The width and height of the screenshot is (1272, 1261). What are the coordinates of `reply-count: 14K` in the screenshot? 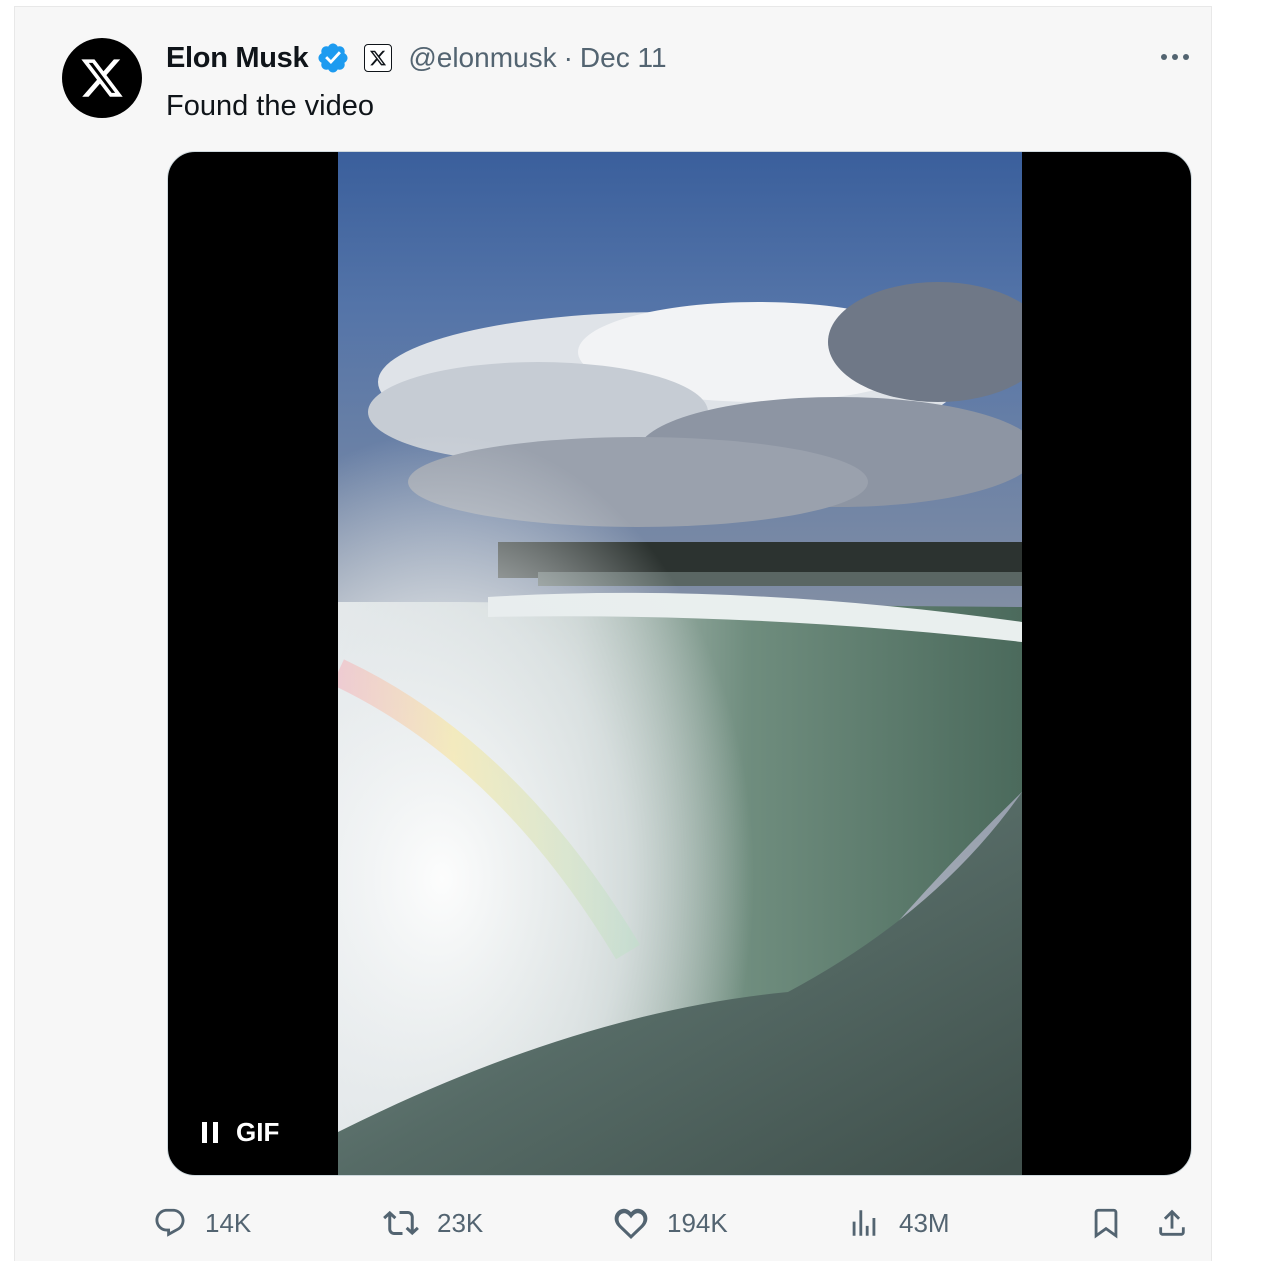 It's located at (228, 1222).